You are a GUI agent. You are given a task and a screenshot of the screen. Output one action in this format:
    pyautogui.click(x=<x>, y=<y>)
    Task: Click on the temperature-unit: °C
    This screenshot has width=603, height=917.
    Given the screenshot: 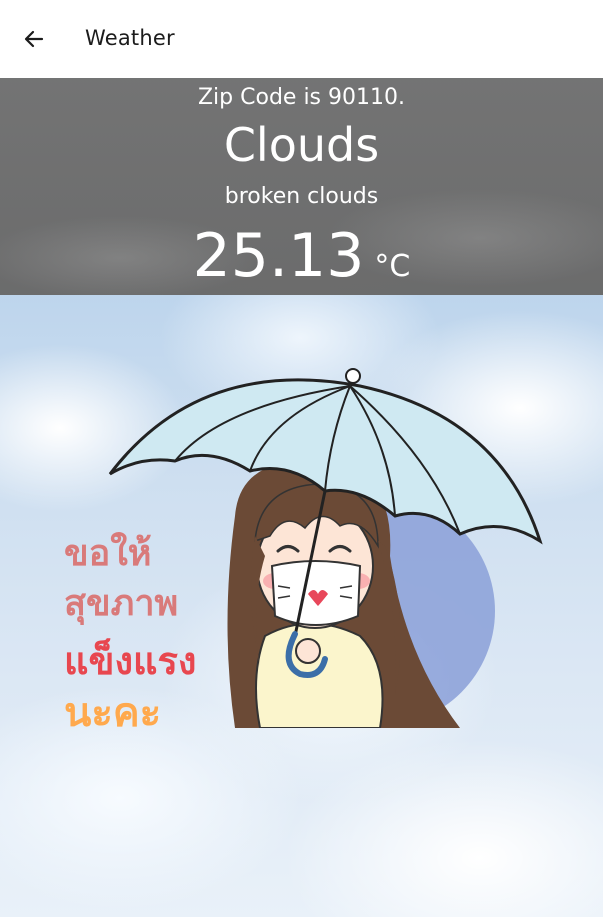 What is the action you would take?
    pyautogui.click(x=392, y=266)
    